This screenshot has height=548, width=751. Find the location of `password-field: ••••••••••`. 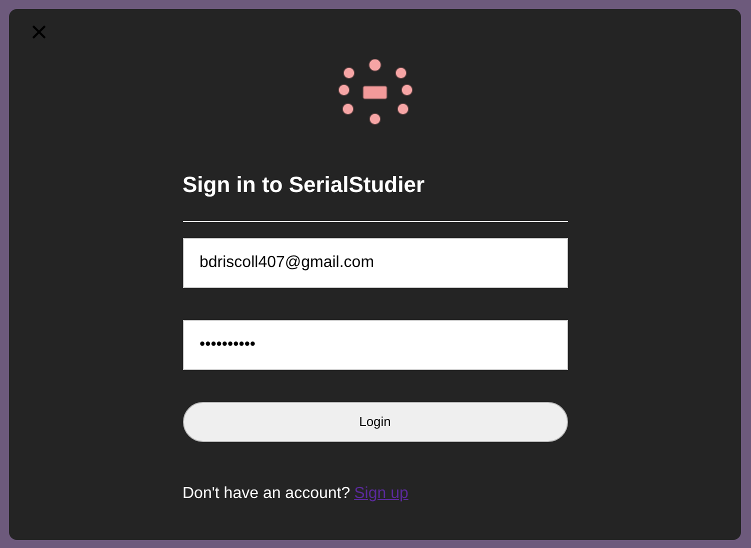

password-field: •••••••••• is located at coordinates (375, 345).